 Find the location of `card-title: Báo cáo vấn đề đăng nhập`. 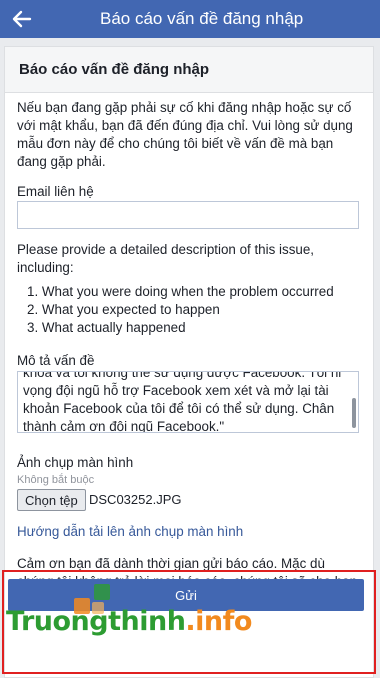

card-title: Báo cáo vấn đề đăng nhập is located at coordinates (114, 69).